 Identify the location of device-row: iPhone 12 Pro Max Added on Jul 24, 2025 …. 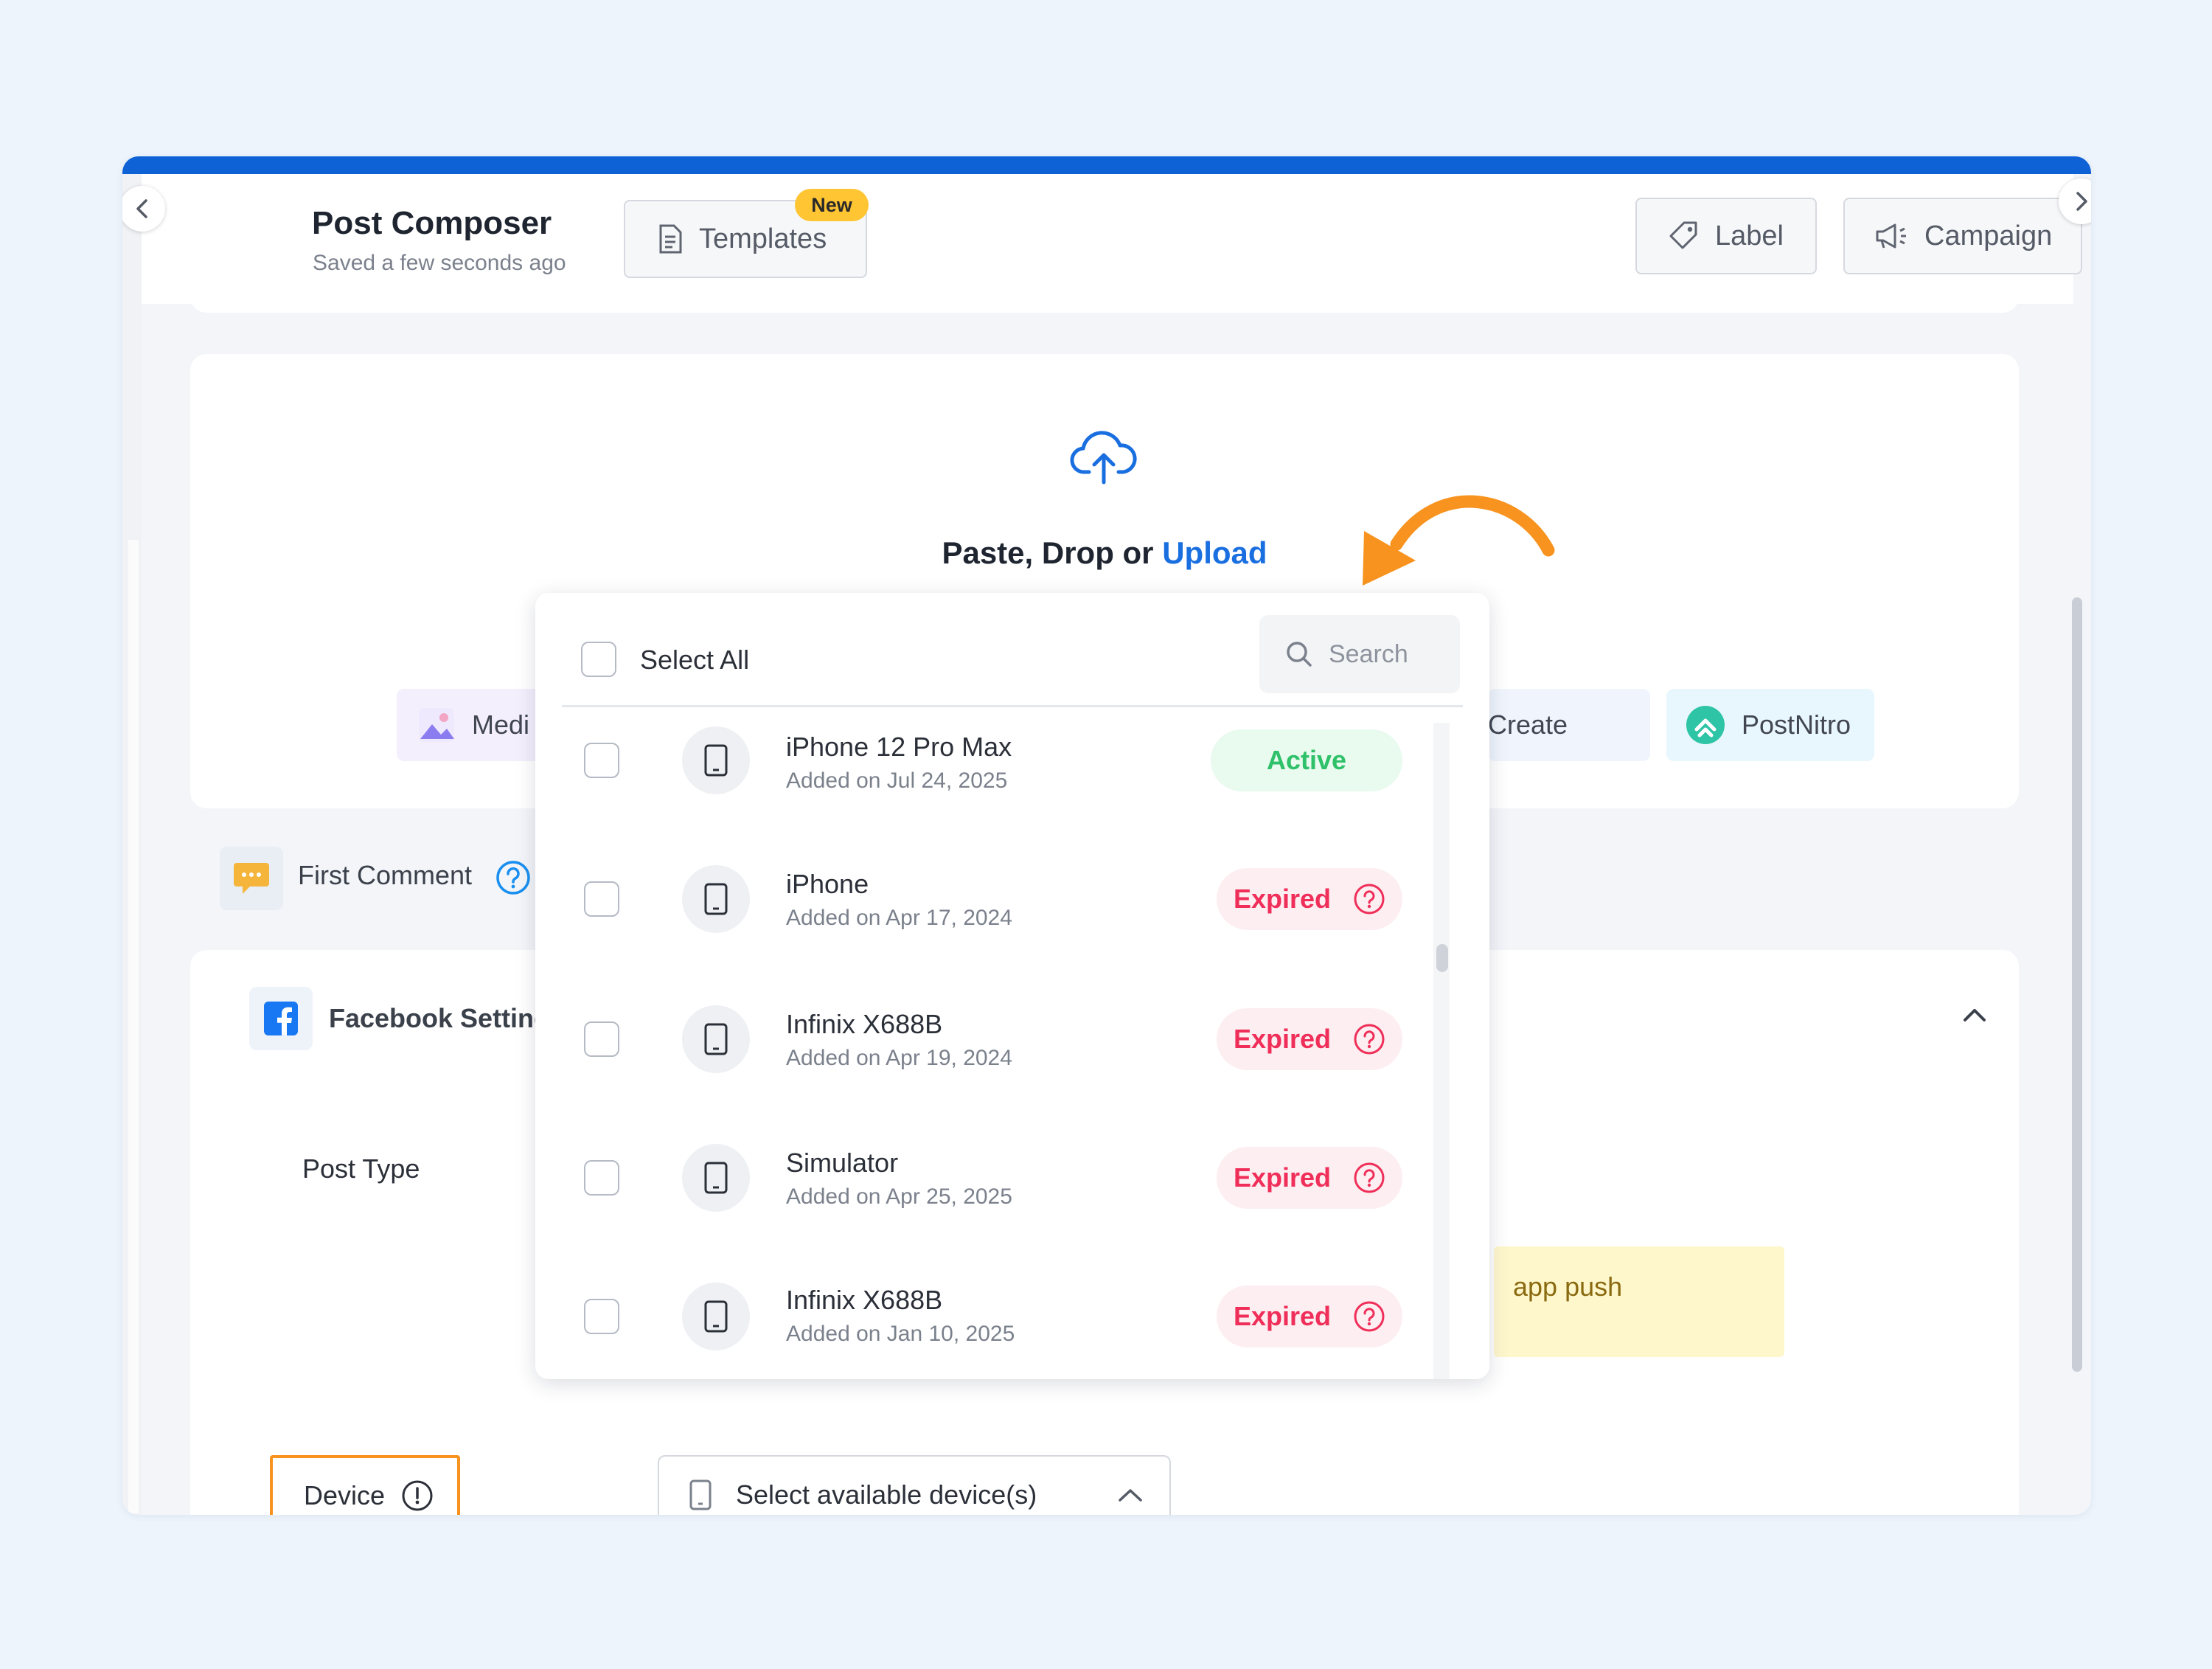
(981, 793).